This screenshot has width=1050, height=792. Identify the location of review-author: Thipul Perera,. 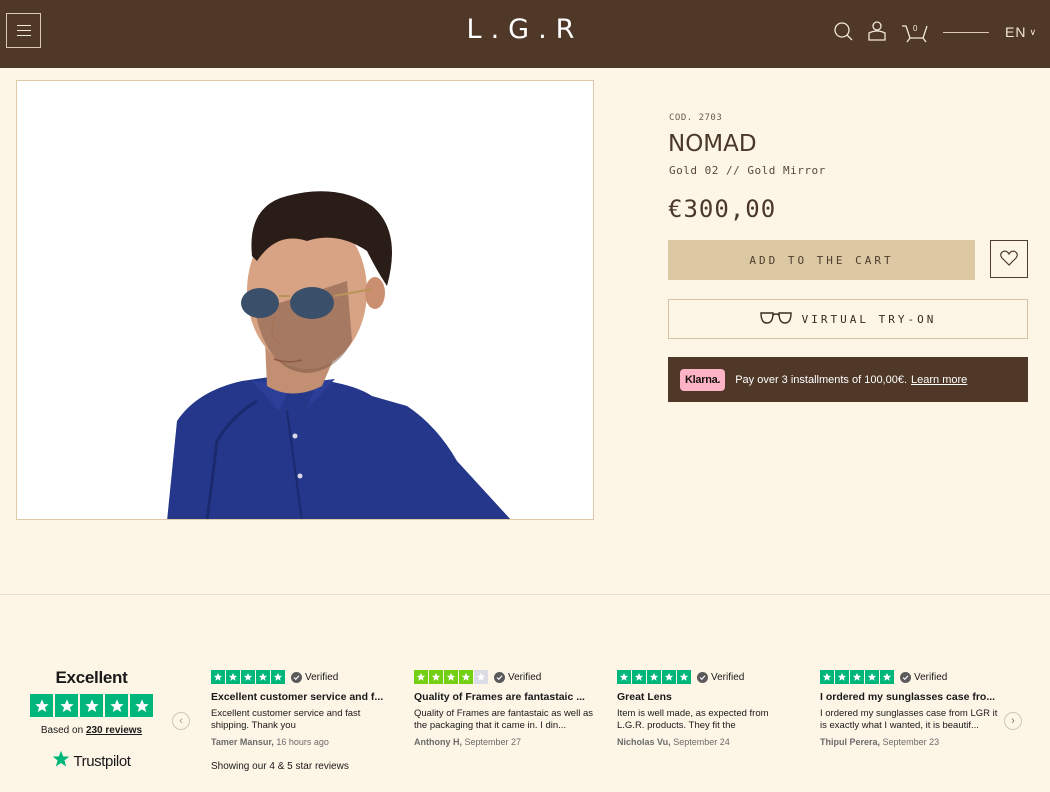
(850, 742).